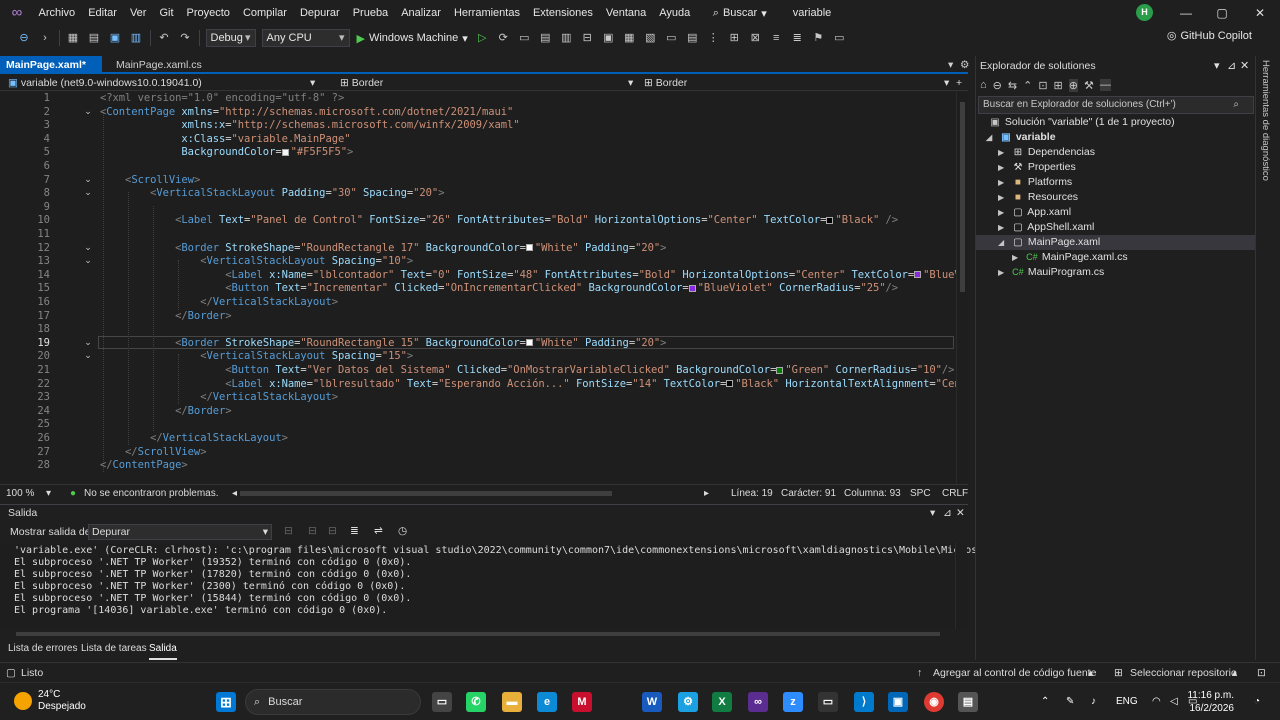 The height and width of the screenshot is (720, 1280). I want to click on toolbar-icon: ▧, so click(650, 38).